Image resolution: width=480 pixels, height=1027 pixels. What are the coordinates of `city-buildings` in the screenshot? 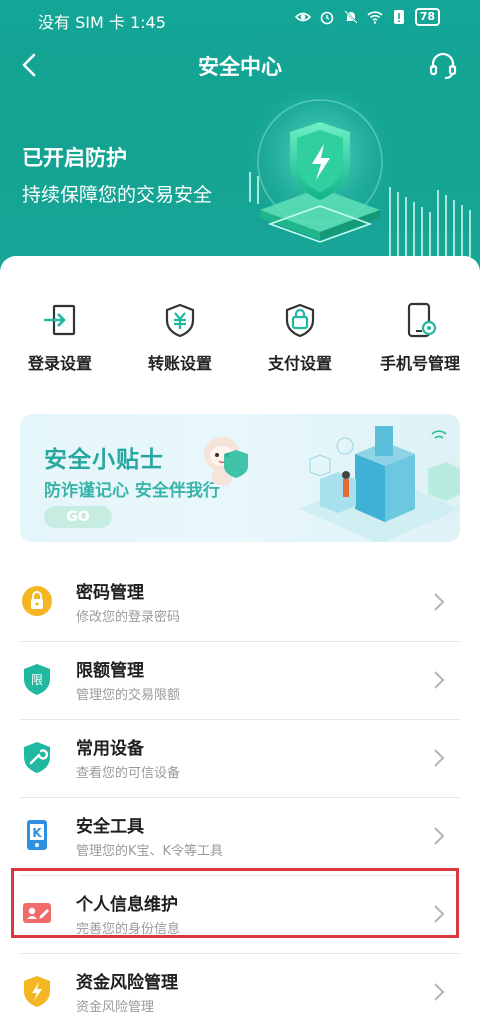 It's located at (380, 484).